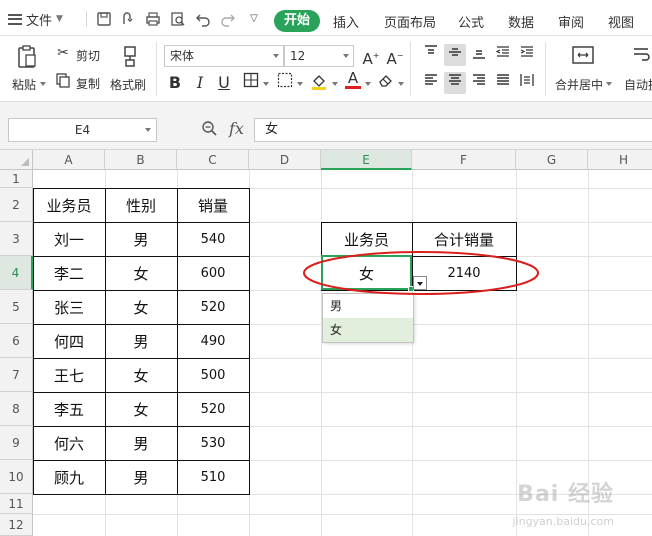 The width and height of the screenshot is (652, 536). I want to click on table-cell: 510, so click(213, 477).